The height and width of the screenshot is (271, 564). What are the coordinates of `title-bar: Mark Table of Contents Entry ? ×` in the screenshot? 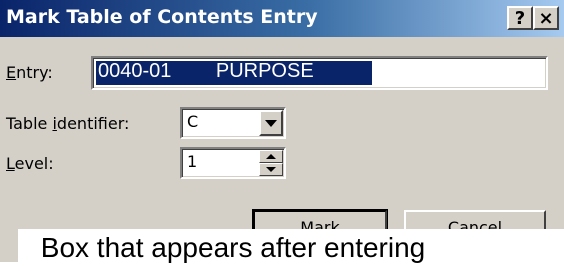 It's located at (282, 18).